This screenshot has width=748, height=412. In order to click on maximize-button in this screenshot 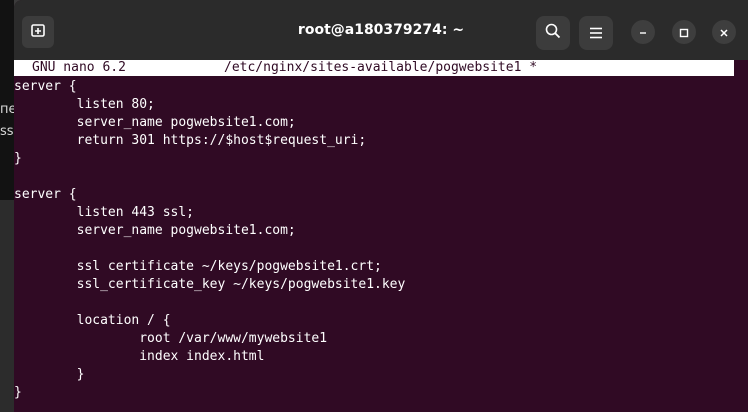, I will do `click(684, 32)`.